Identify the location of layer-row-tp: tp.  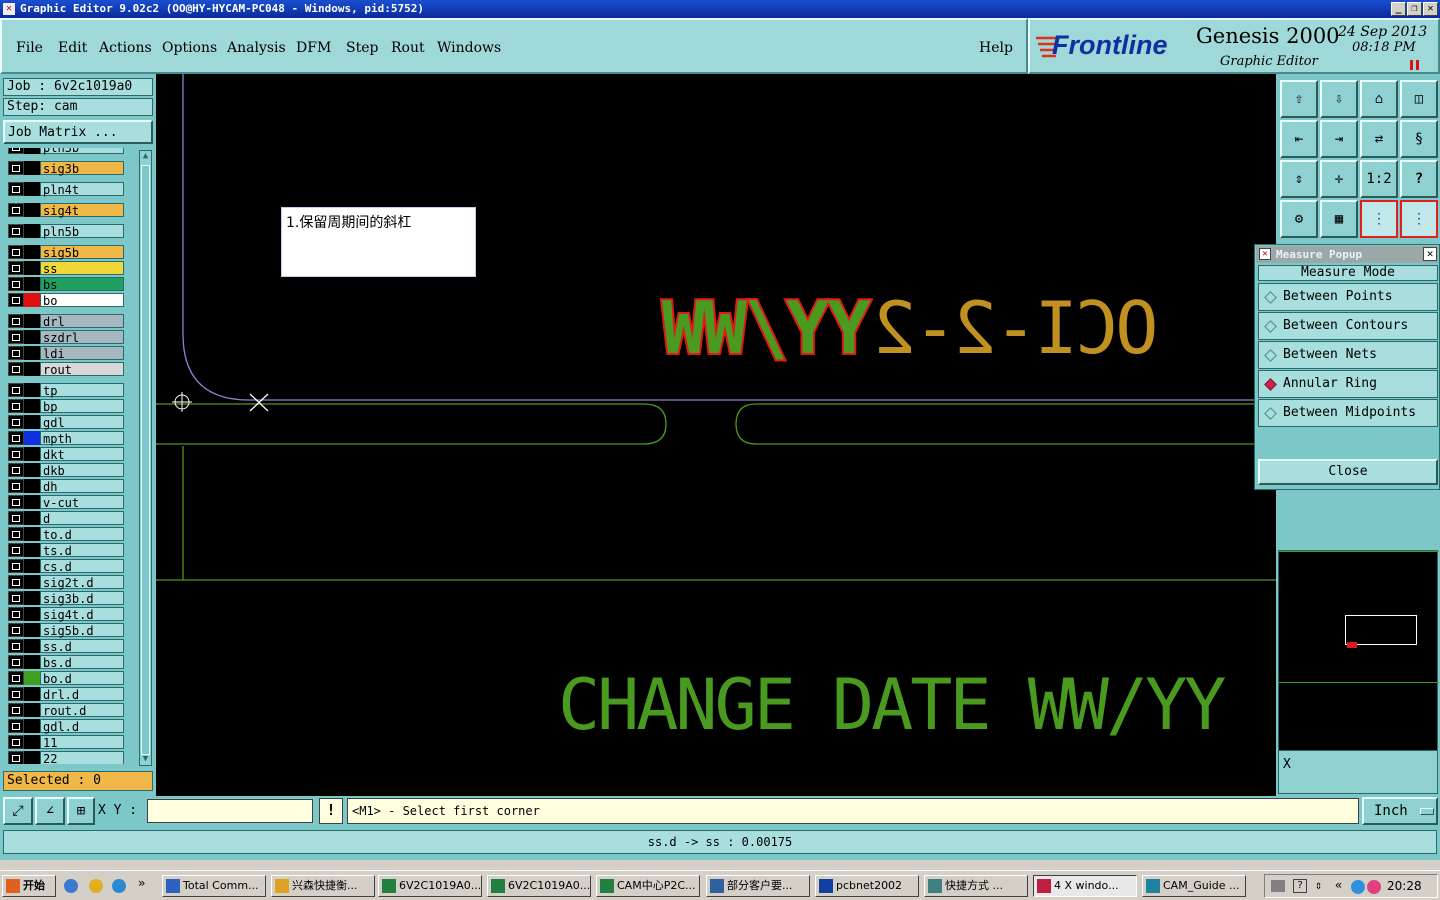
(66, 390).